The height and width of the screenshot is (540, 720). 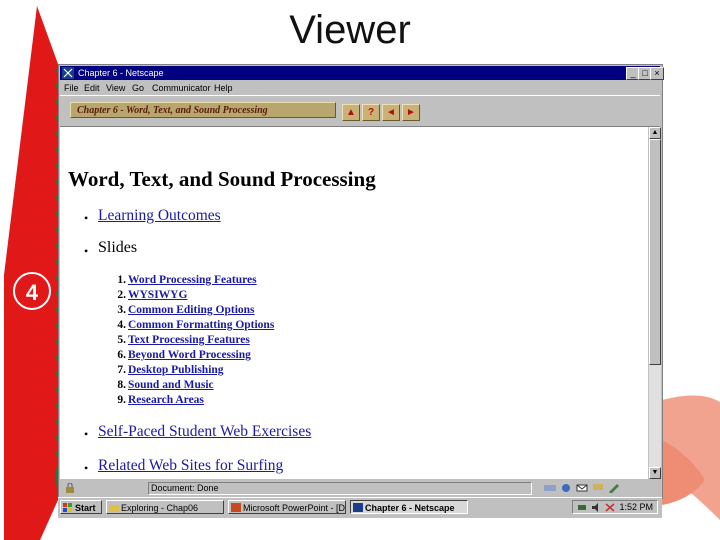 I want to click on task-label: Exploring - Chap06, so click(x=160, y=508).